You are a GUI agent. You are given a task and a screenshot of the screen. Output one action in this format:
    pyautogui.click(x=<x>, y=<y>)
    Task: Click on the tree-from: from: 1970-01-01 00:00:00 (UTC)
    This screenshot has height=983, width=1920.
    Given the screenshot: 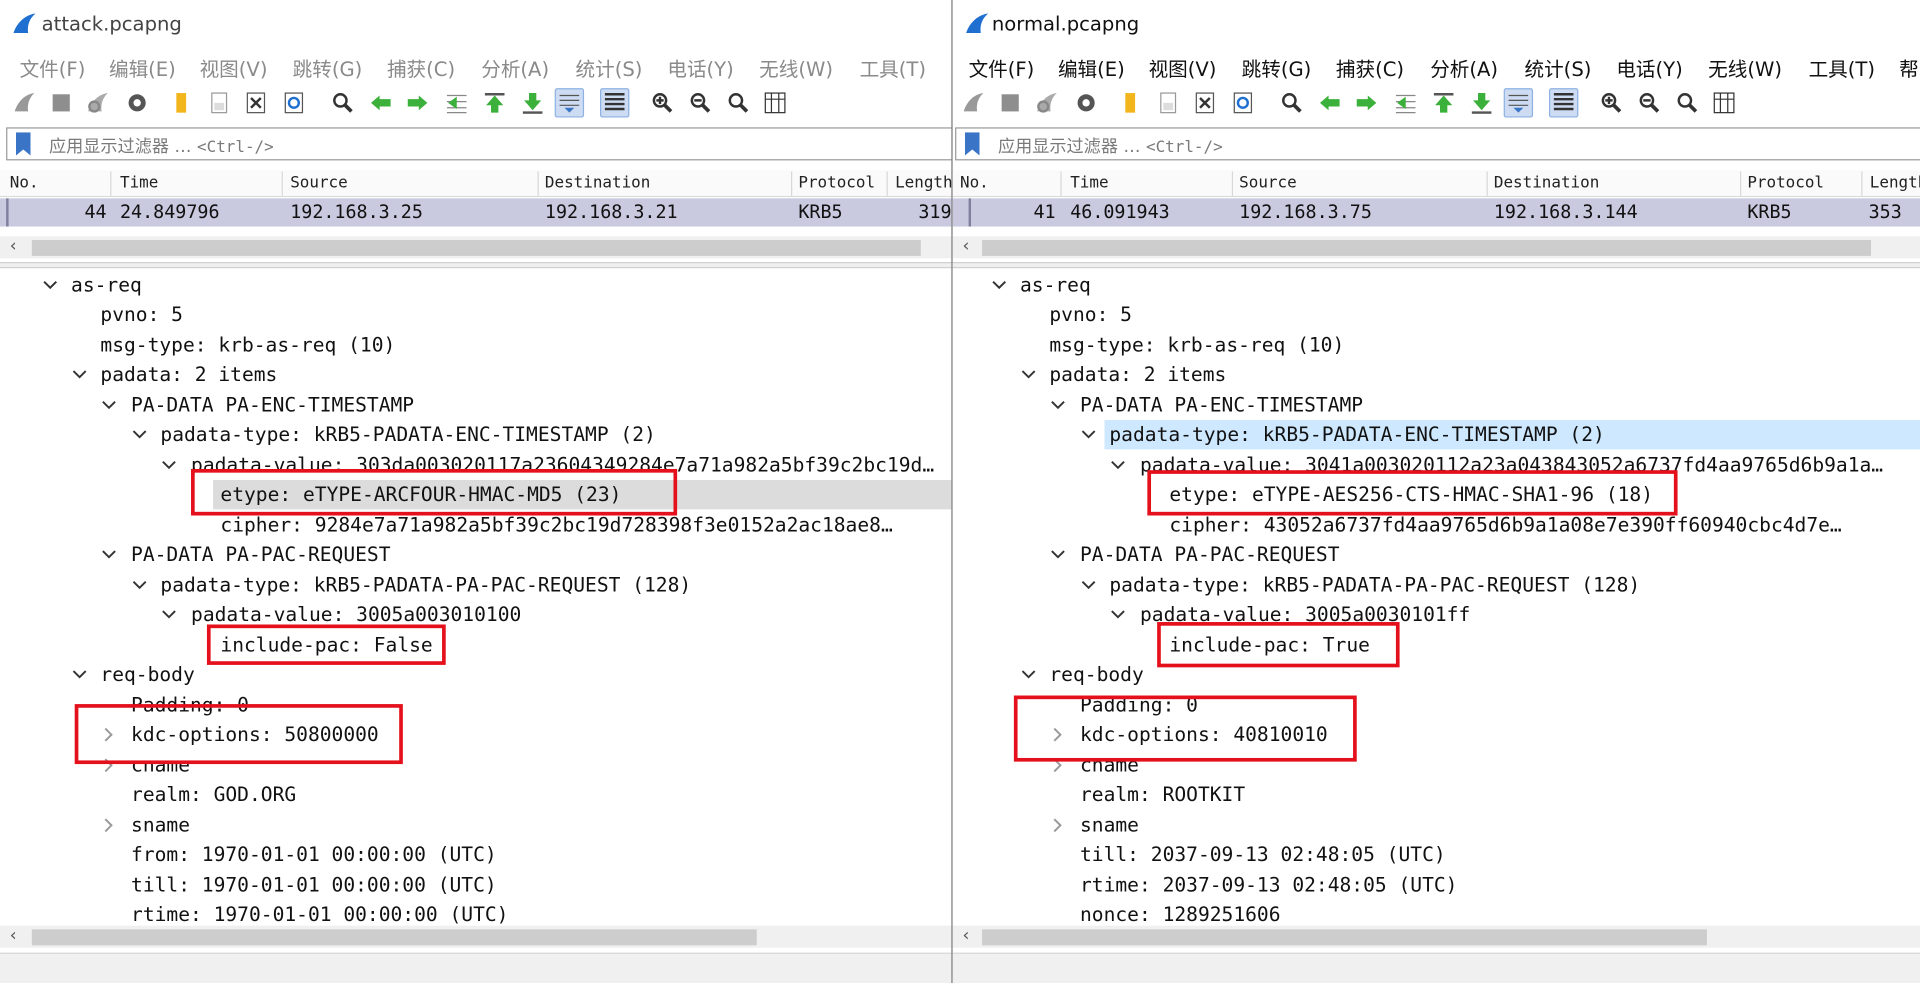 What is the action you would take?
    pyautogui.click(x=314, y=854)
    